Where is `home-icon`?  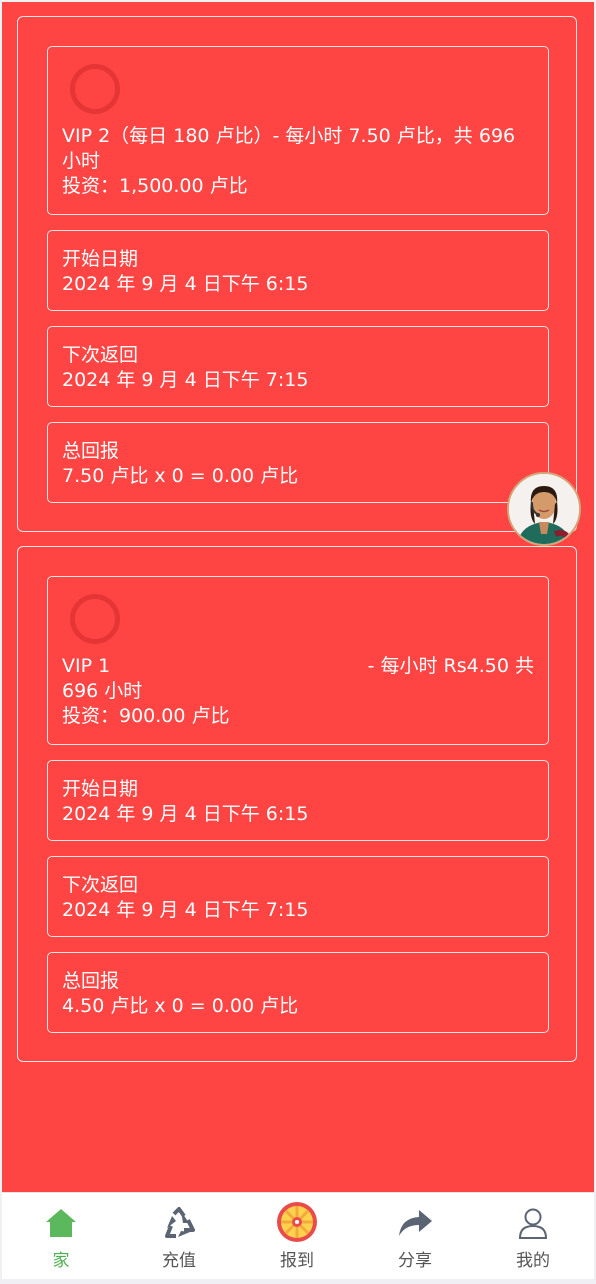 home-icon is located at coordinates (61, 1223).